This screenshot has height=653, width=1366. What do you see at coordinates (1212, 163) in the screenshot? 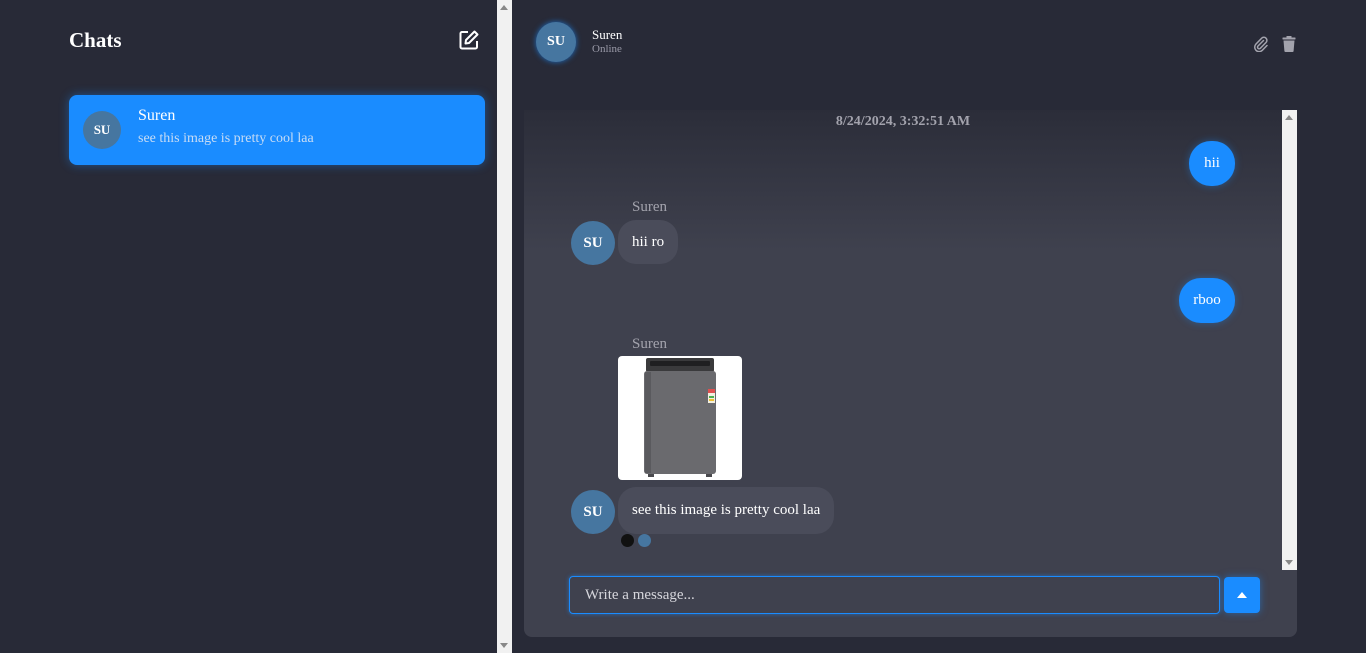
I see `message-outgoing: hii` at bounding box center [1212, 163].